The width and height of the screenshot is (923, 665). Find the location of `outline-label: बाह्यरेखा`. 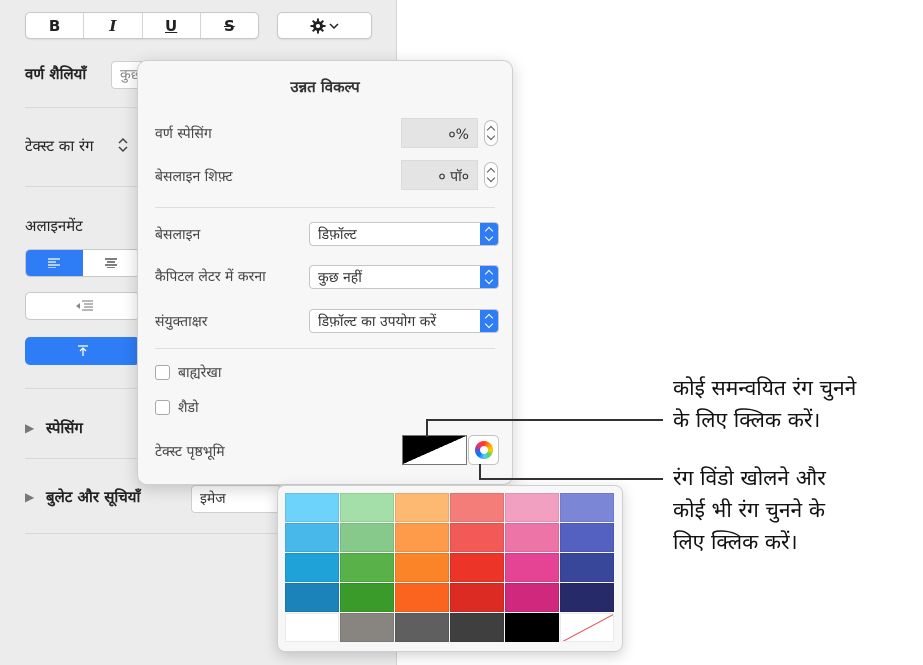

outline-label: बाह्यरेखा is located at coordinates (200, 373).